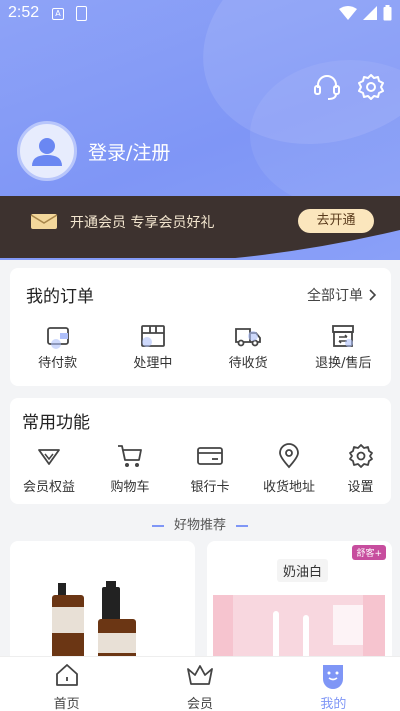  I want to click on function-item-label: 收货地址, so click(288, 487).